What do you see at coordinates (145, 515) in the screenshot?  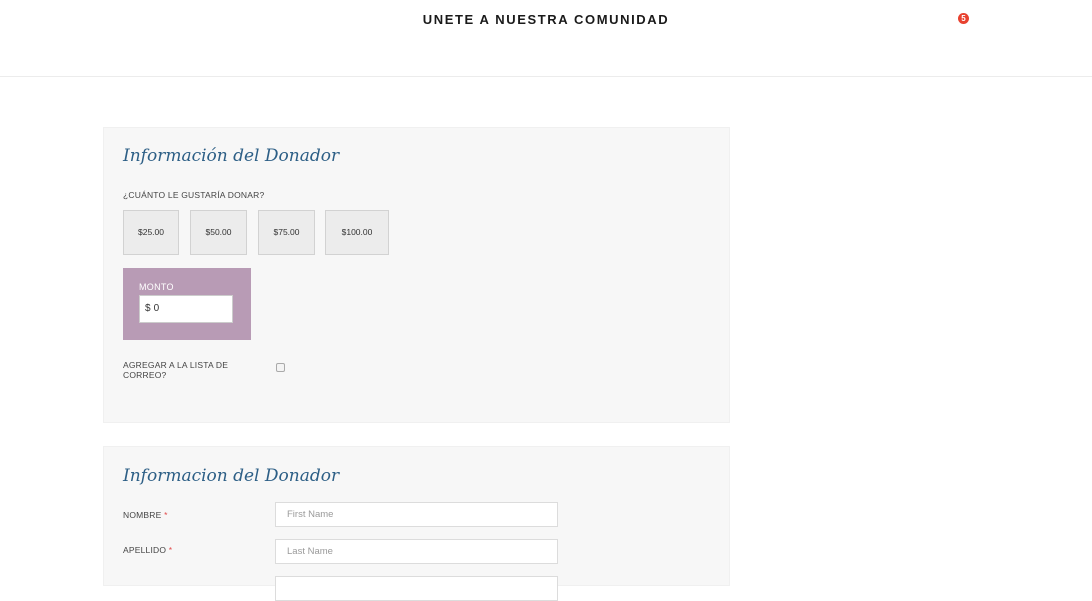 I see `first-name-label: NOMBRE *` at bounding box center [145, 515].